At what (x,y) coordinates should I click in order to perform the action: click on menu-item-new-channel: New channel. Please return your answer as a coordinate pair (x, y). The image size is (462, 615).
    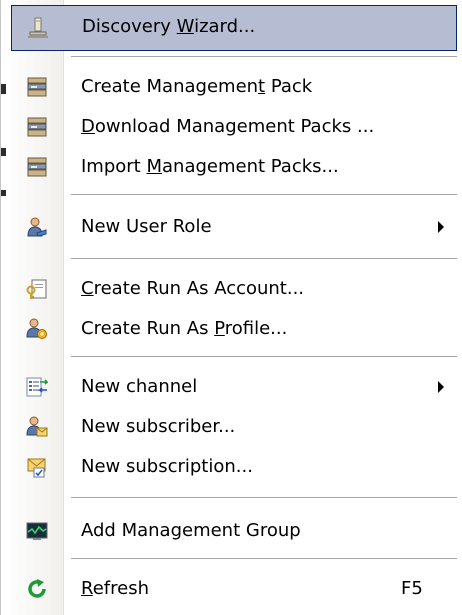
    Looking at the image, I should click on (234, 387).